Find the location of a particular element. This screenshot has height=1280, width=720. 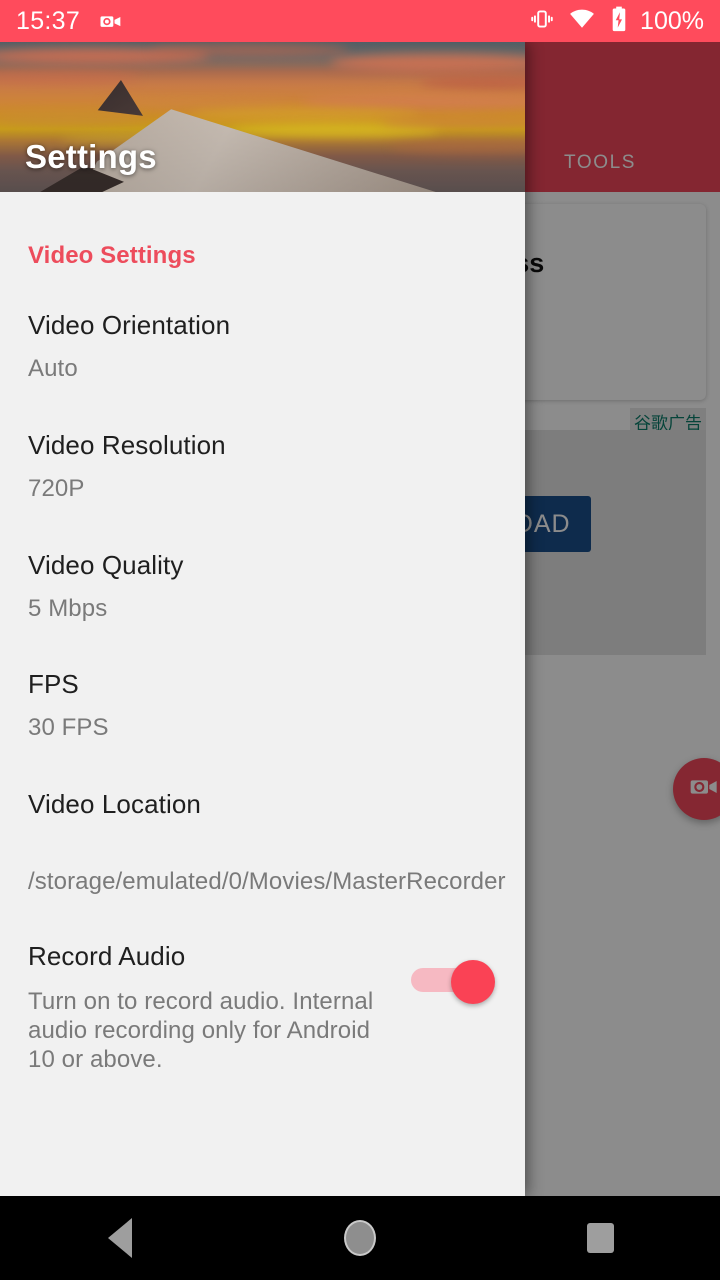

pref-title: FPS is located at coordinates (53, 684).